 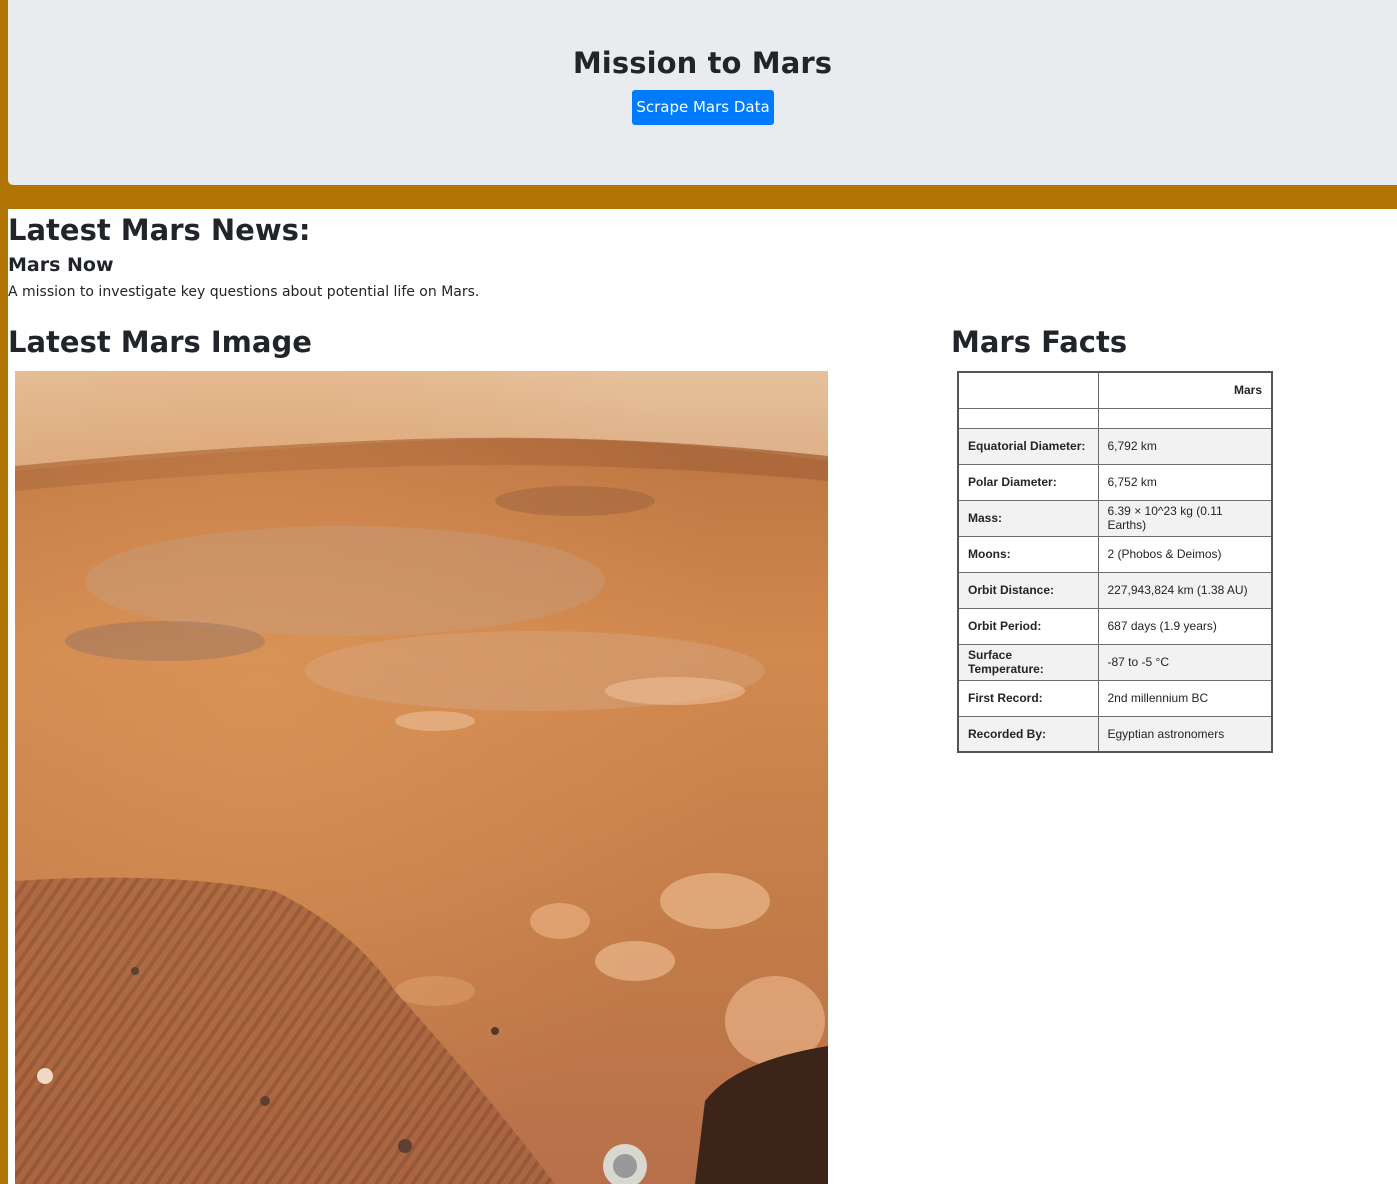 What do you see at coordinates (1028, 590) in the screenshot?
I see `fact-label: Orbit Distance:` at bounding box center [1028, 590].